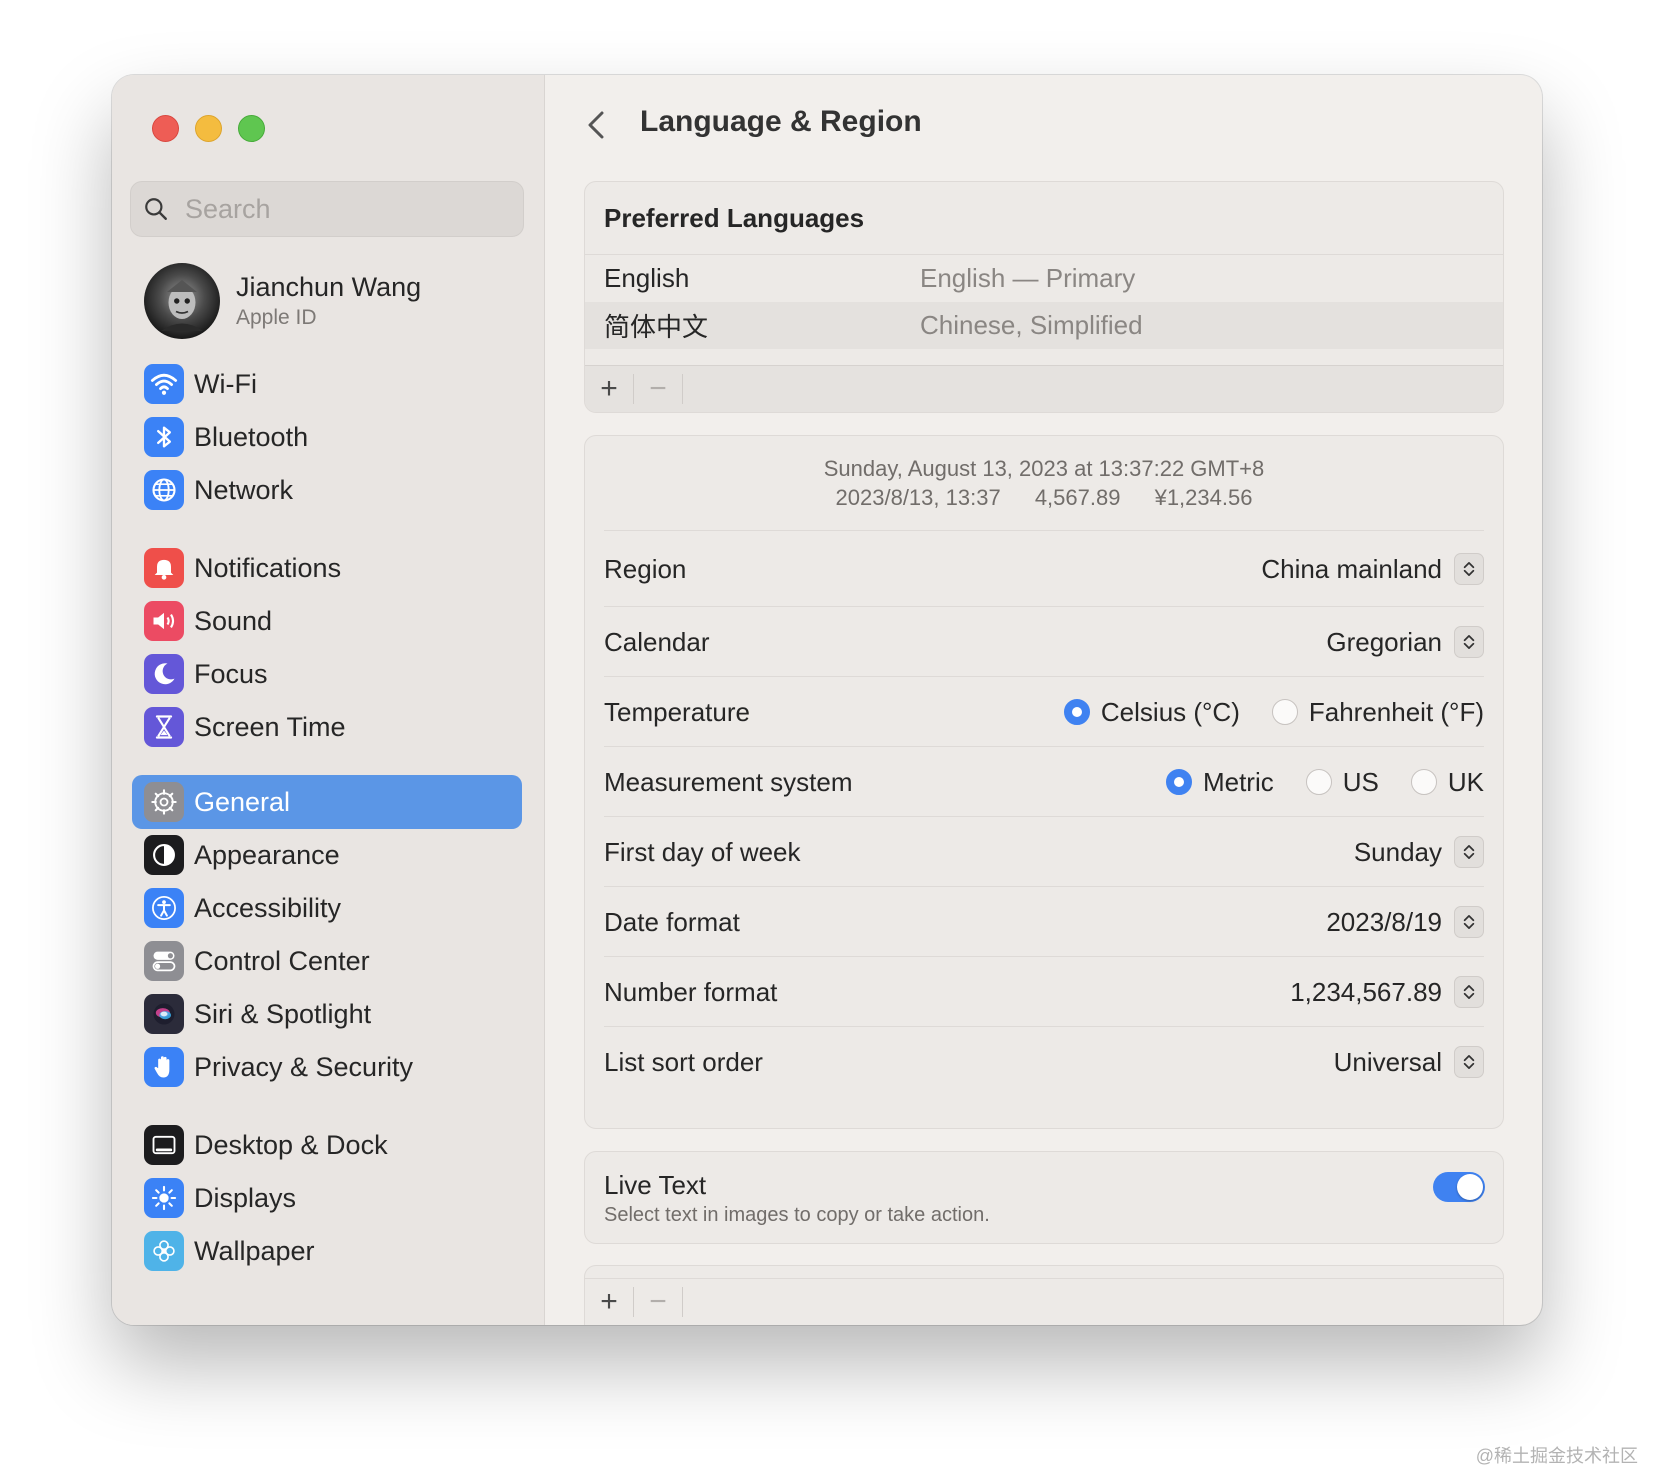  Describe the element at coordinates (1384, 641) in the screenshot. I see `calendar-value: Gregorian` at that location.